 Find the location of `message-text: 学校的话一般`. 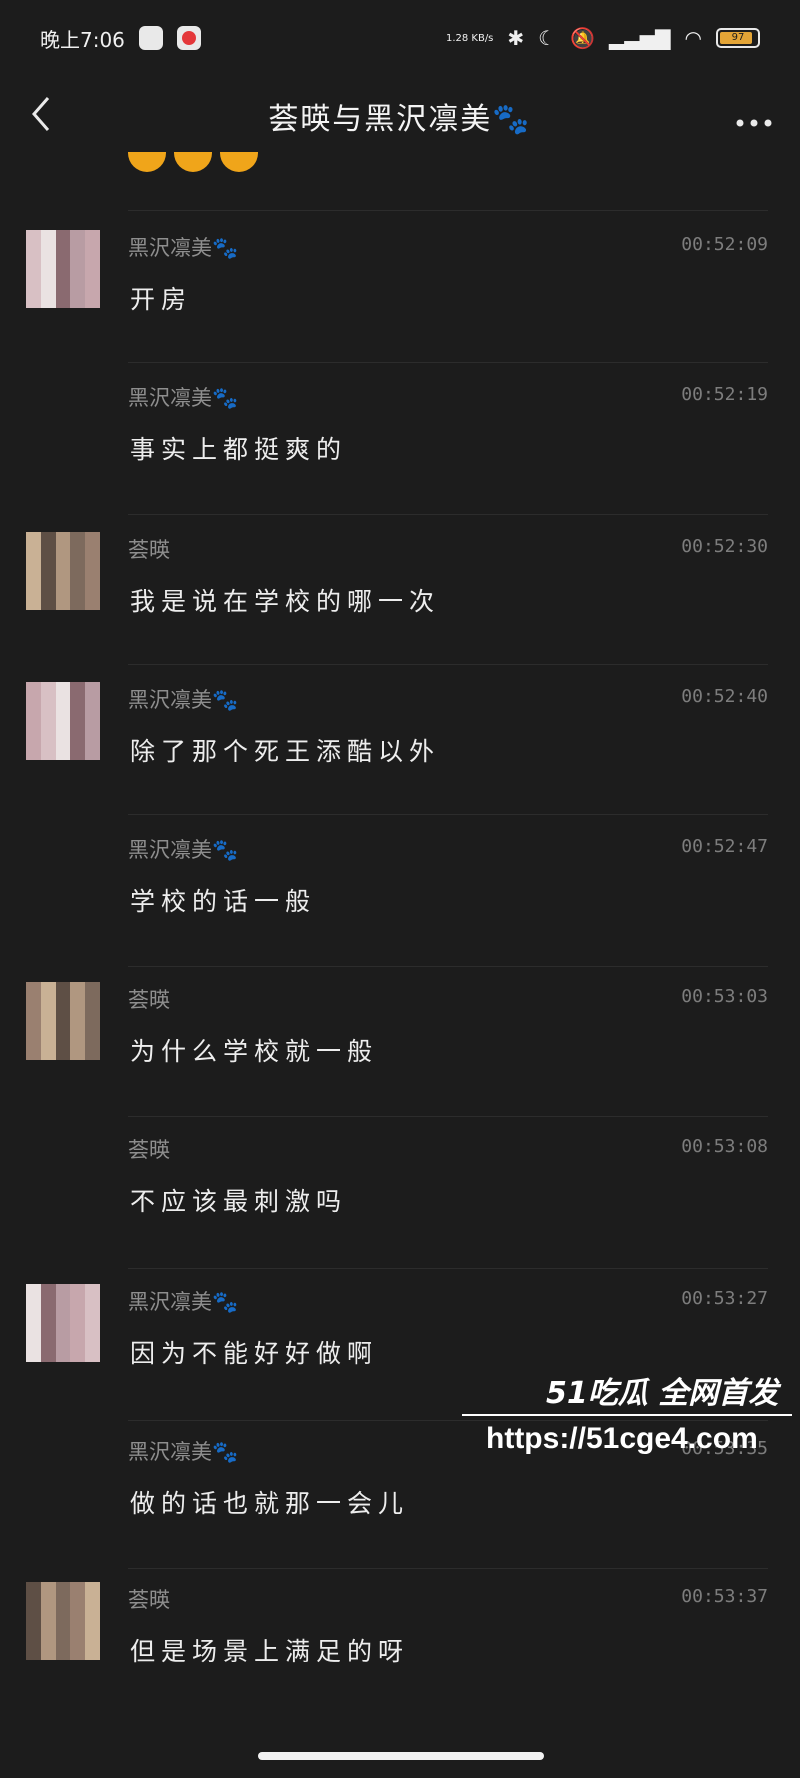

message-text: 学校的话一般 is located at coordinates (223, 901).